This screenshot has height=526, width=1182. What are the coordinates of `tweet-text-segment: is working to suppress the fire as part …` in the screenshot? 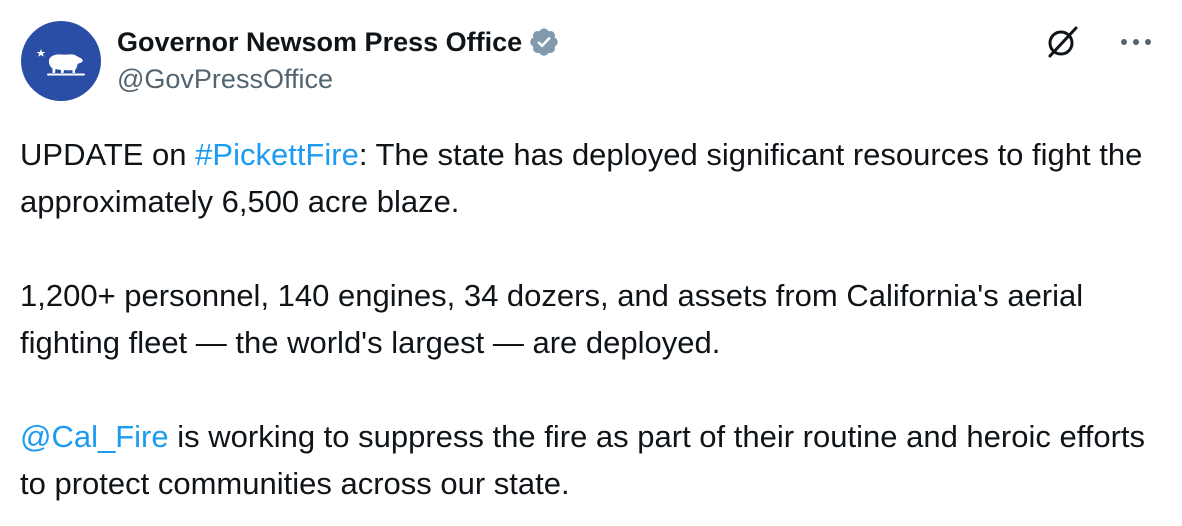 It's located at (583, 460).